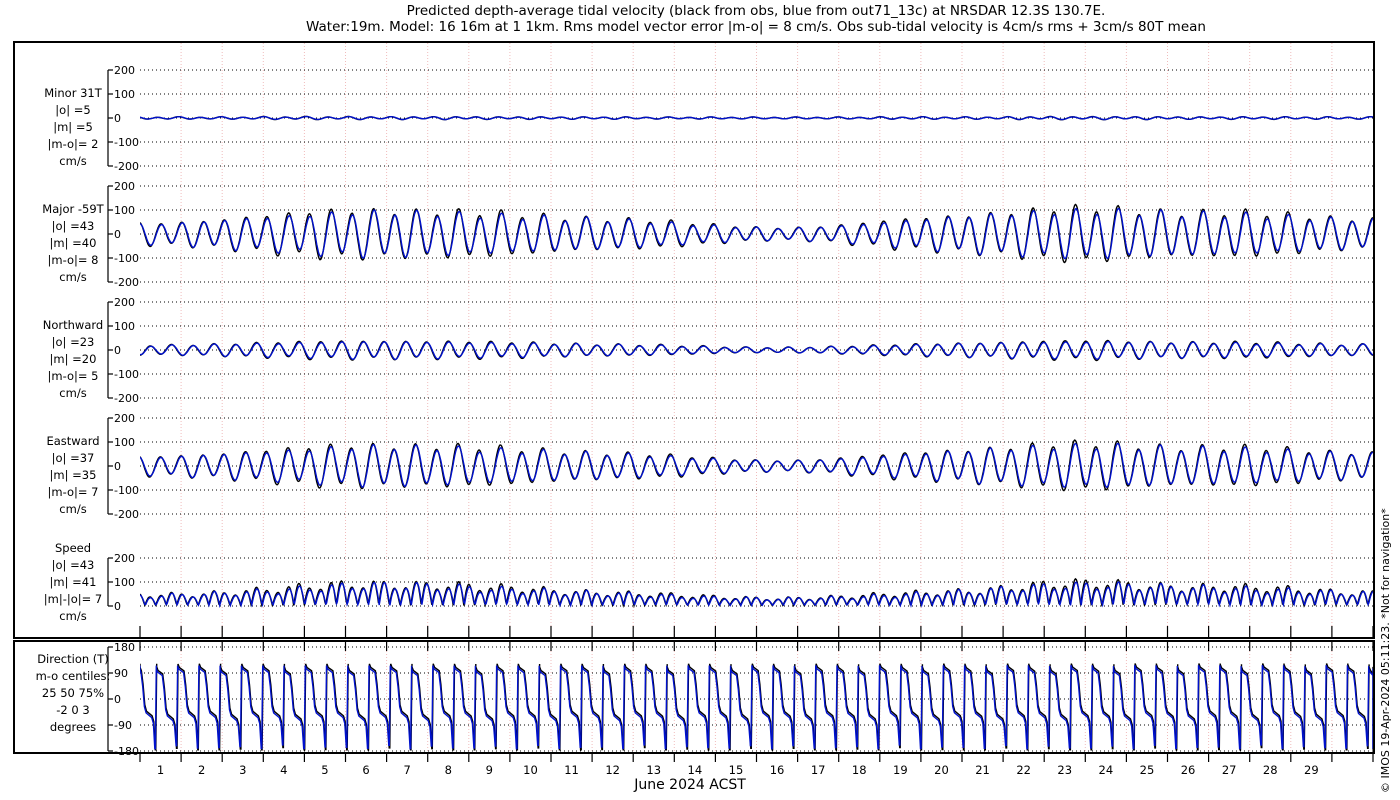 This screenshot has width=1400, height=800. What do you see at coordinates (73, 458) in the screenshot?
I see `panel-label-eastward-line1: |o| =37` at bounding box center [73, 458].